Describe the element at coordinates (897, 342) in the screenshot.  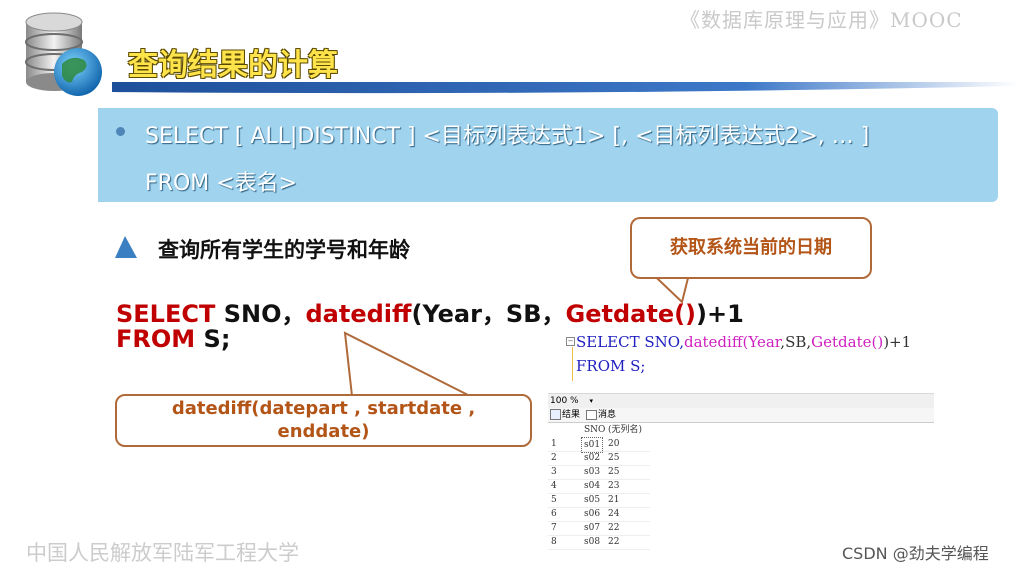
I see `code-tail: )+1` at that location.